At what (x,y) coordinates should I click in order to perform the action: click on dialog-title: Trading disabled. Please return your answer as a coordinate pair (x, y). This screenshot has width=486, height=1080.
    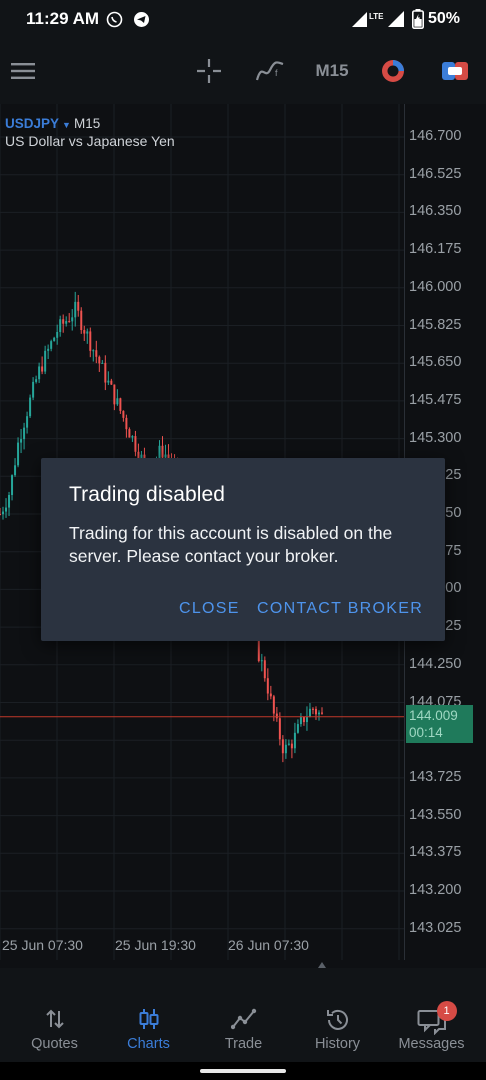
    Looking at the image, I should click on (147, 494).